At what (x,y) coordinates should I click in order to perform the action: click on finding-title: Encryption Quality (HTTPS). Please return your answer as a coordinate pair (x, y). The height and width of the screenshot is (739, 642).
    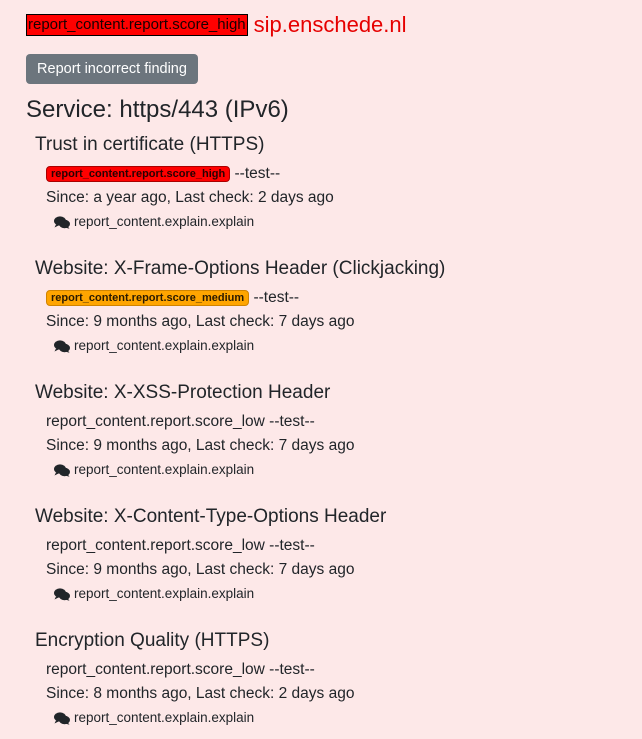
    Looking at the image, I should click on (152, 640).